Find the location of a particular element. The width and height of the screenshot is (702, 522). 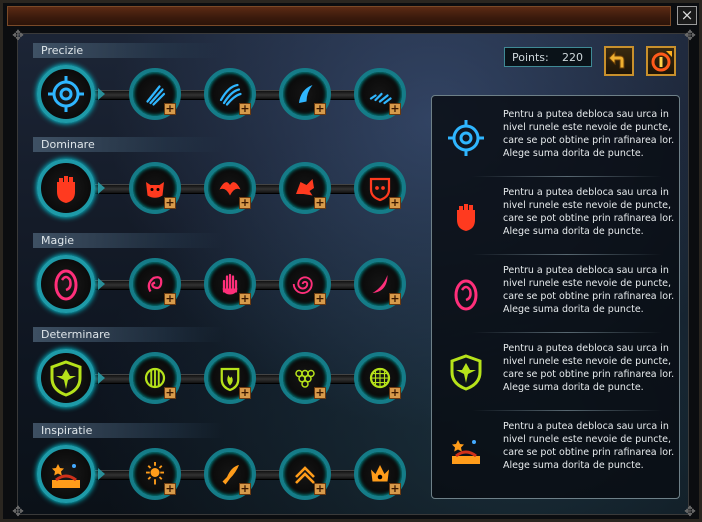

title-bar is located at coordinates (339, 16).